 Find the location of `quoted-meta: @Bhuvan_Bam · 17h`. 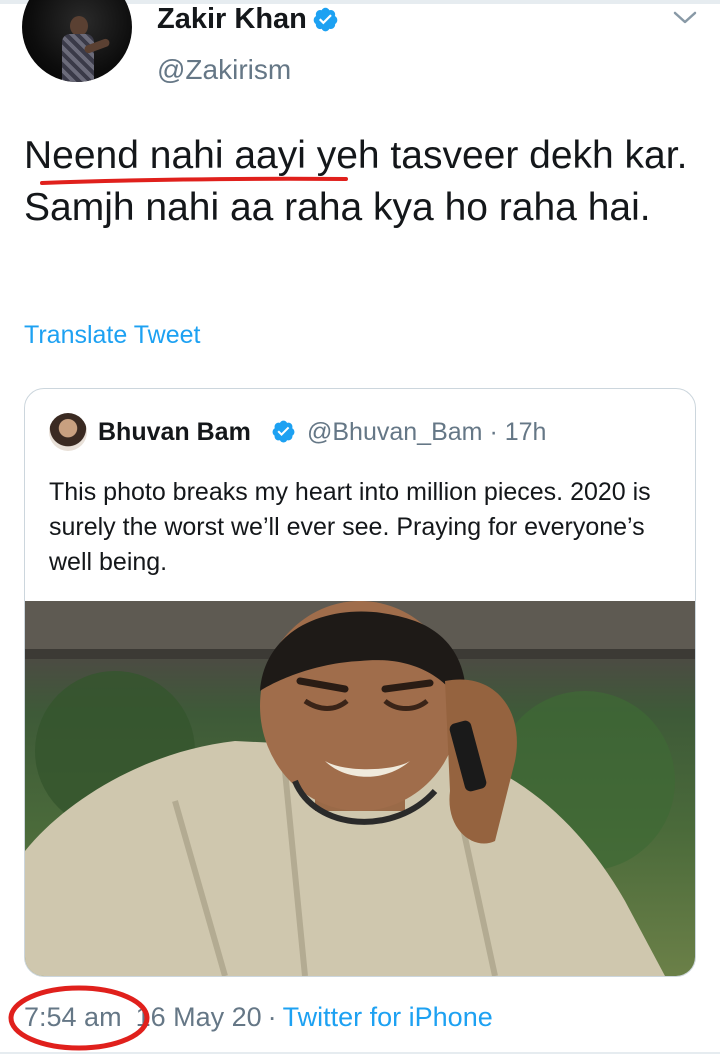

quoted-meta: @Bhuvan_Bam · 17h is located at coordinates (426, 432).